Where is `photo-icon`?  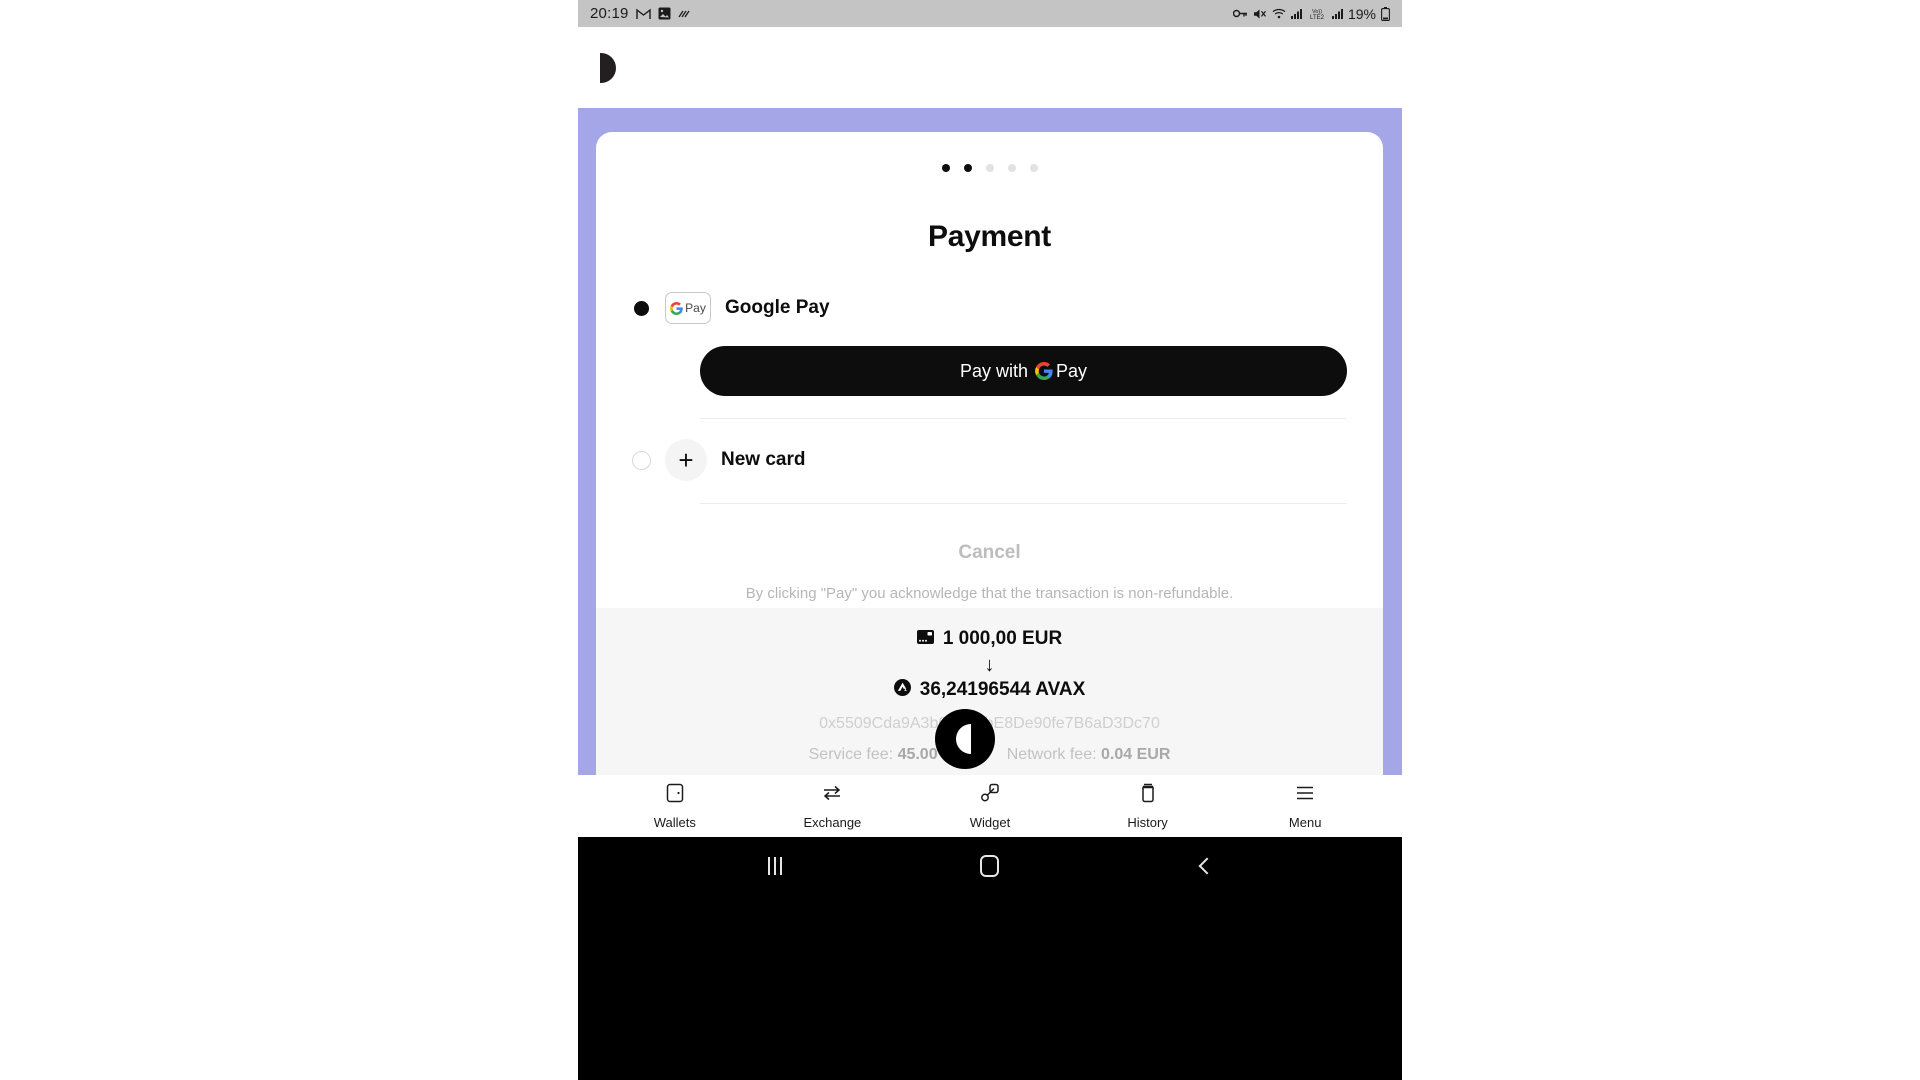
photo-icon is located at coordinates (664, 13).